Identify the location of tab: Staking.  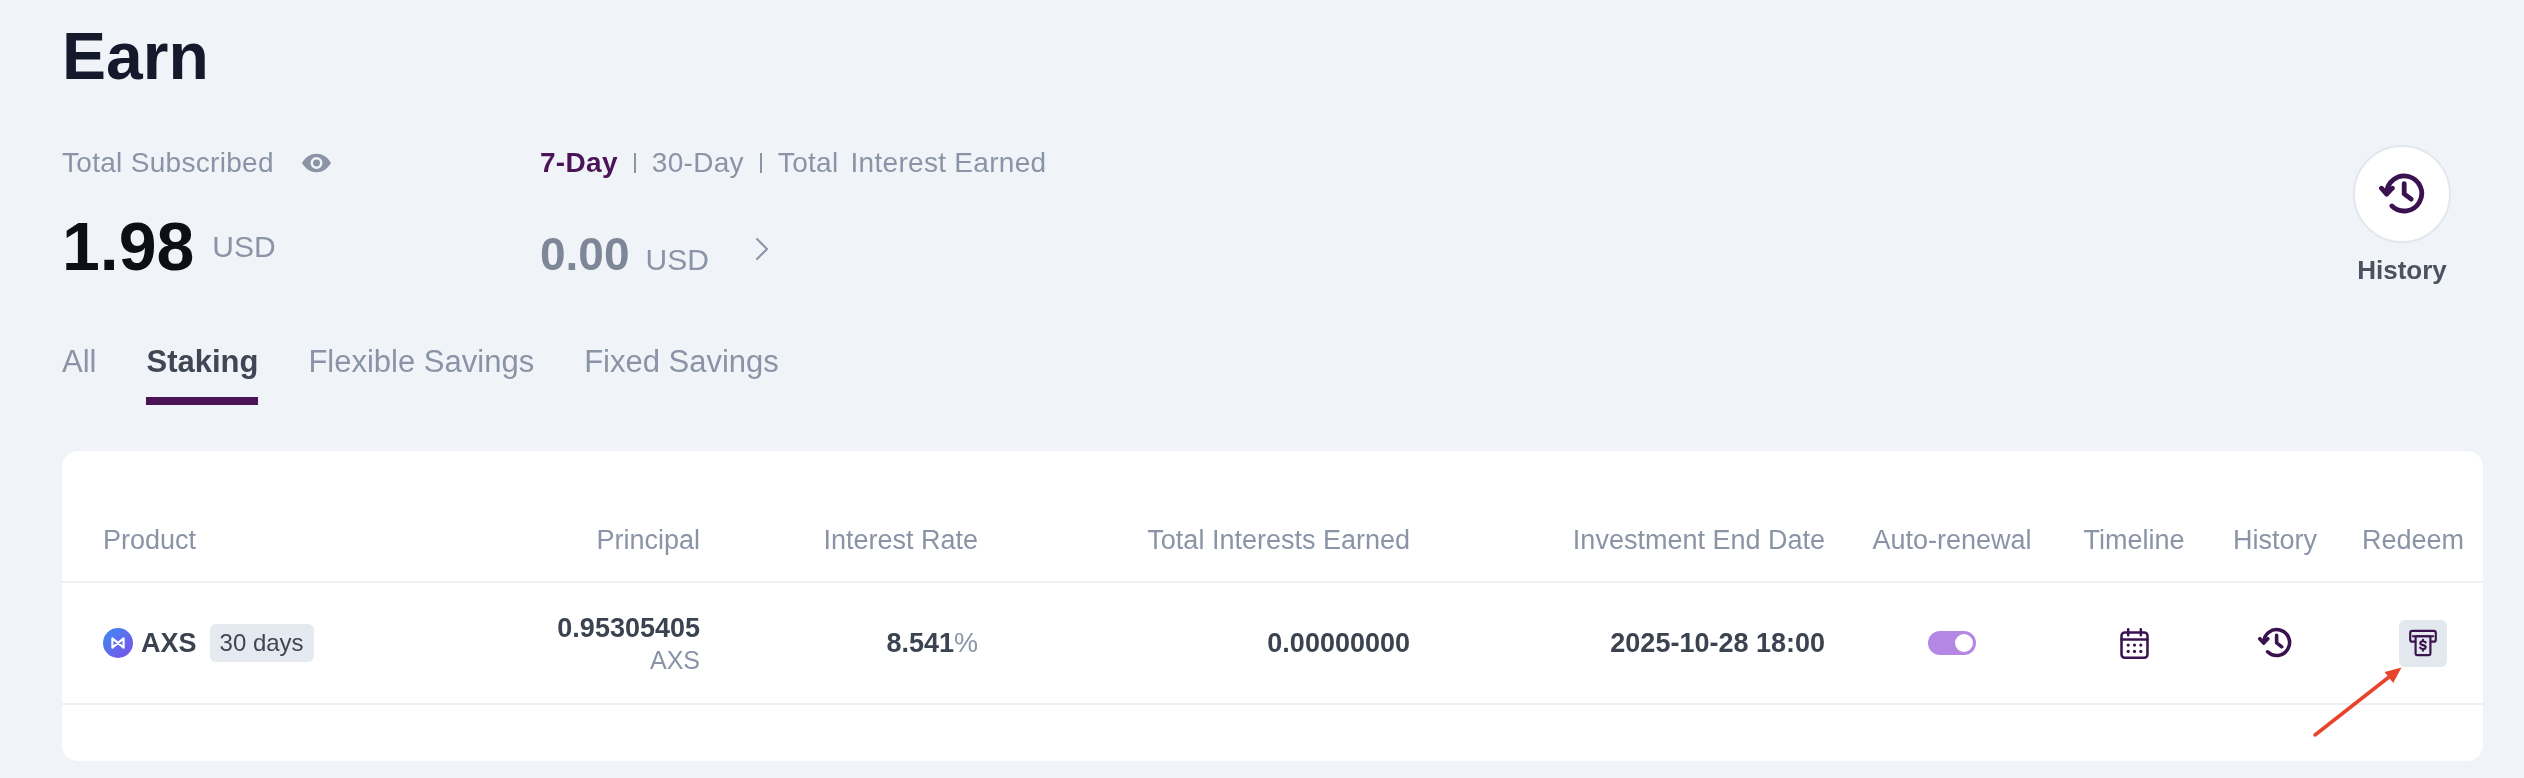
(202, 373).